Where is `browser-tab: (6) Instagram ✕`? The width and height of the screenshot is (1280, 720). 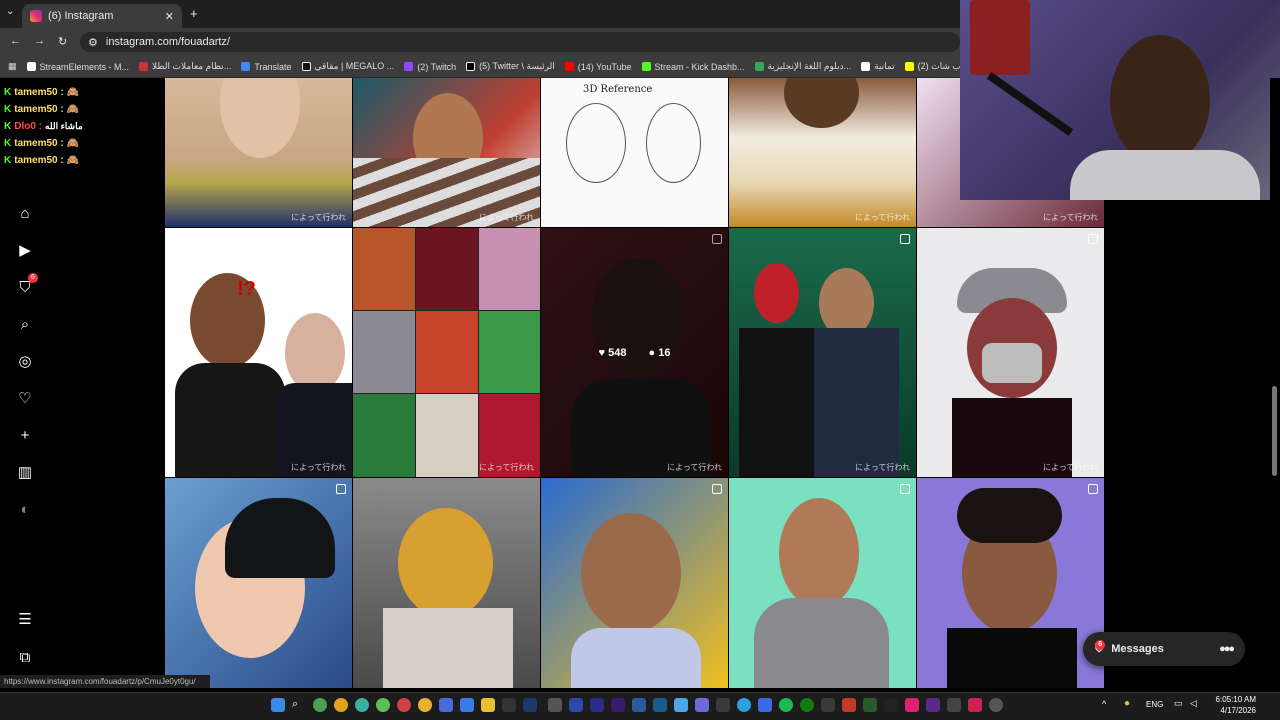 browser-tab: (6) Instagram ✕ is located at coordinates (102, 16).